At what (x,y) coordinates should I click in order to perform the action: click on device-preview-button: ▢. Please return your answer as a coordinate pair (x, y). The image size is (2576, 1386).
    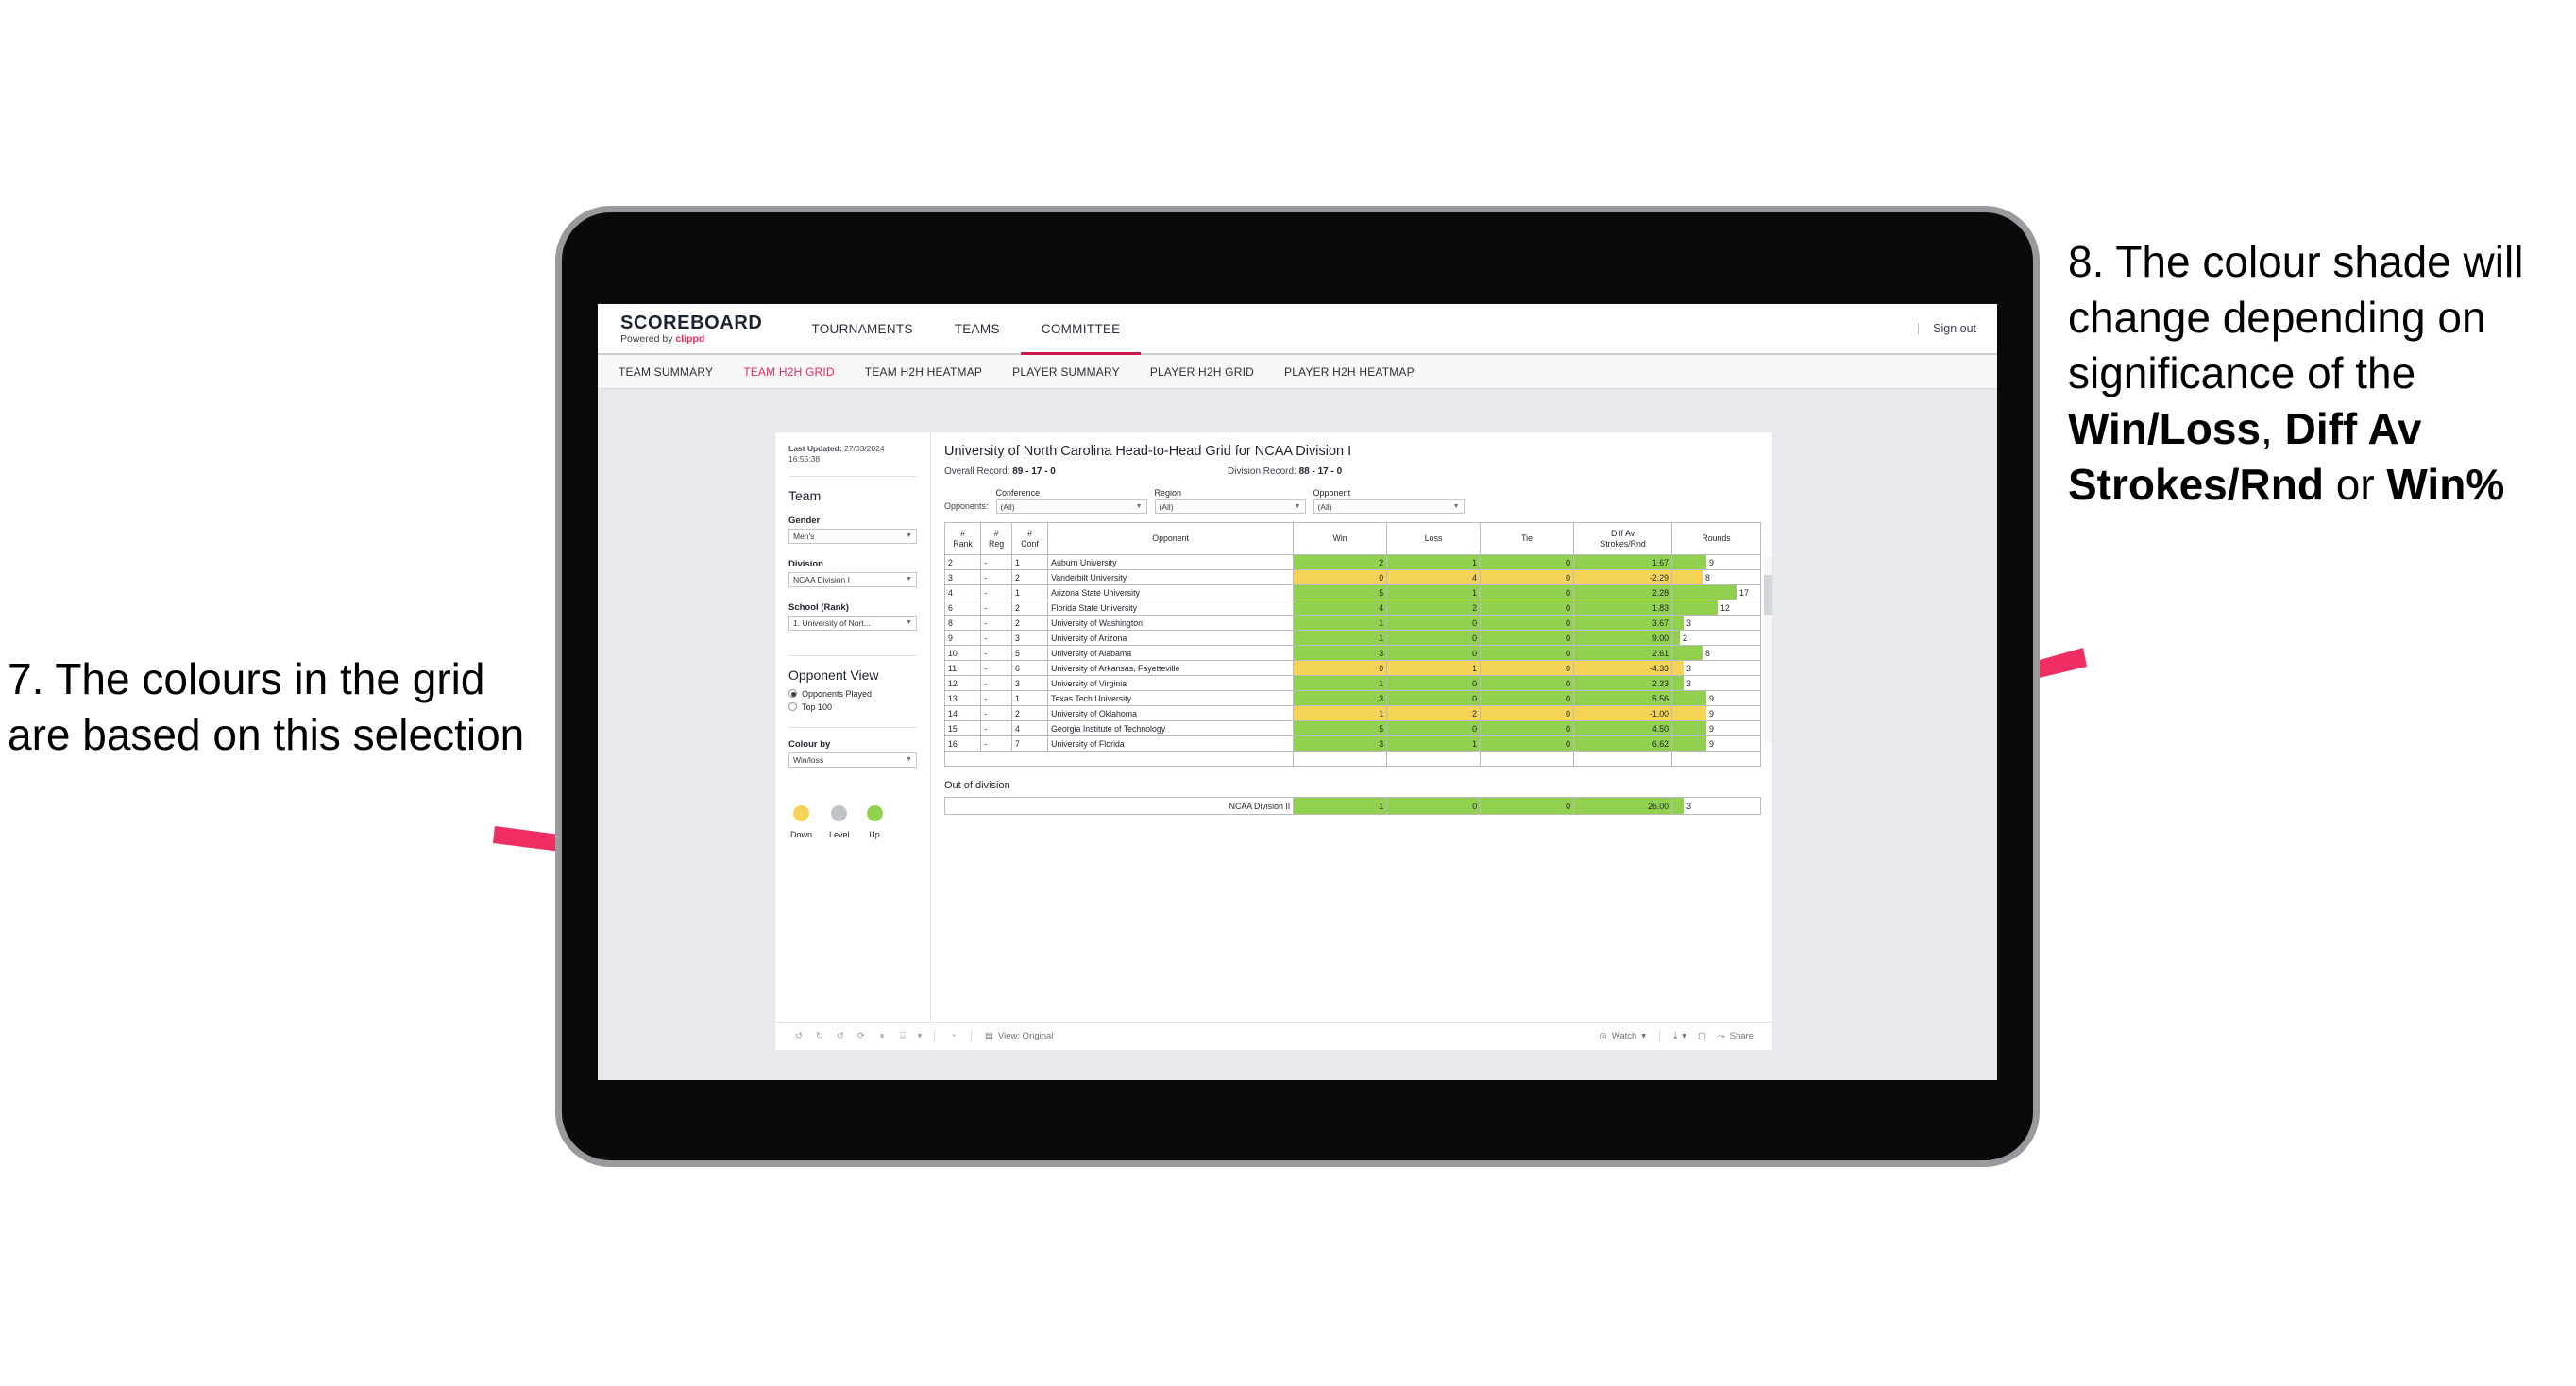
    Looking at the image, I should click on (1702, 1036).